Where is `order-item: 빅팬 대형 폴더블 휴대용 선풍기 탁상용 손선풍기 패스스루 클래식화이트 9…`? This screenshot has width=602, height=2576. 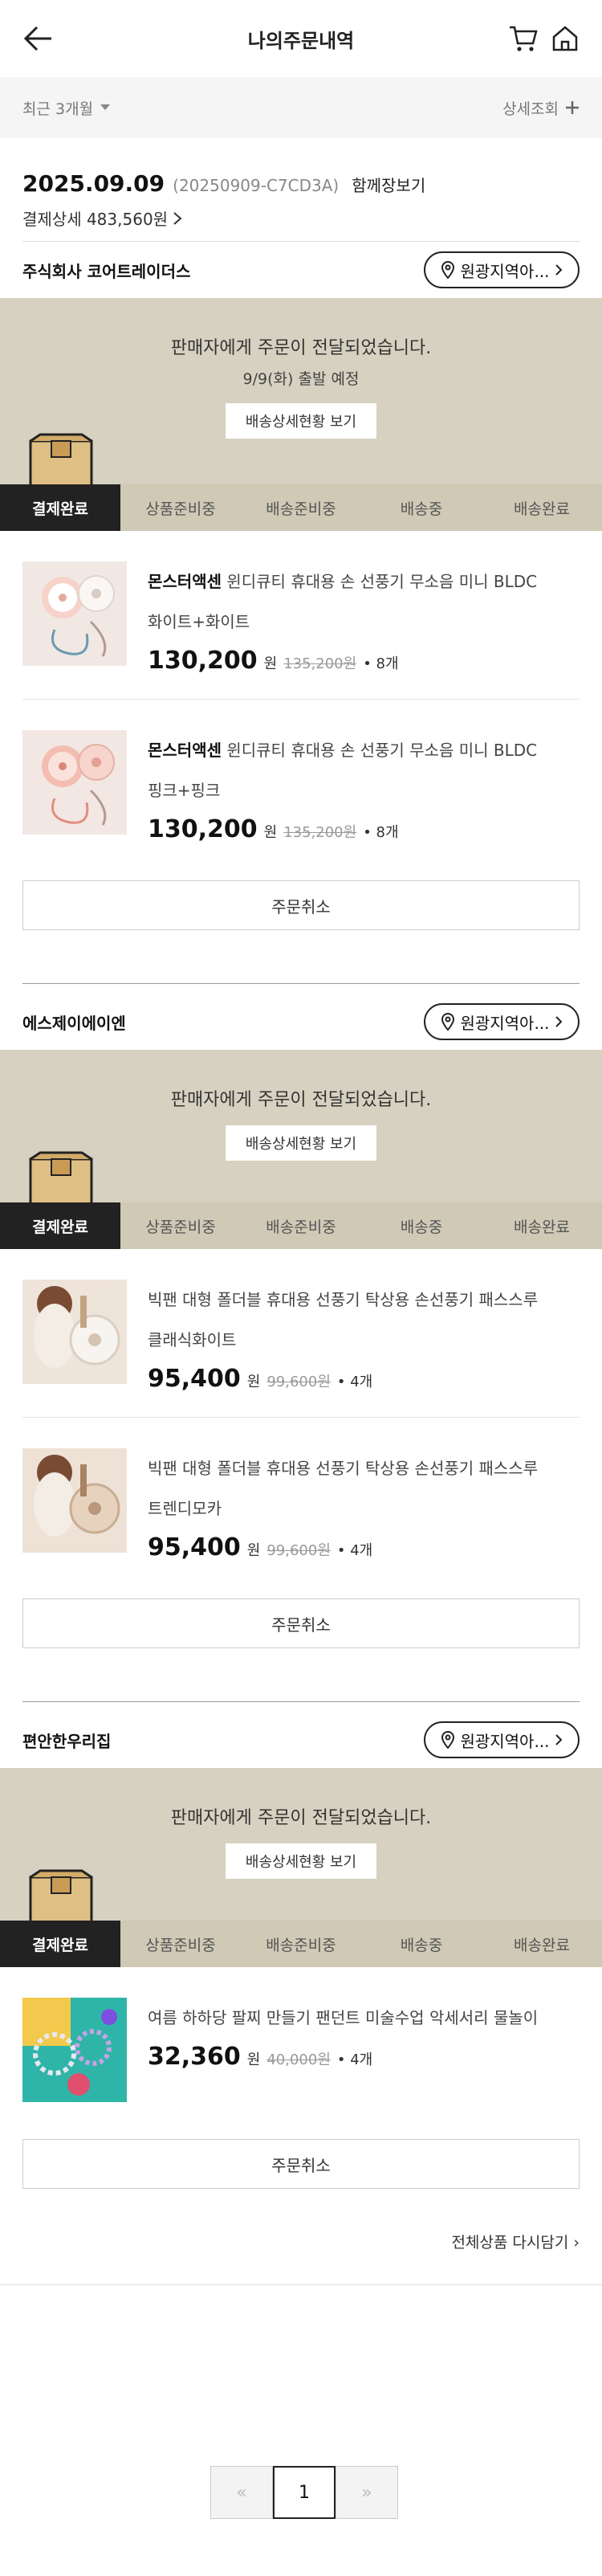
order-item: 빅팬 대형 폴더블 휴대용 선풍기 탁상용 손선풍기 패스스루 클래식화이트 9… is located at coordinates (301, 1333).